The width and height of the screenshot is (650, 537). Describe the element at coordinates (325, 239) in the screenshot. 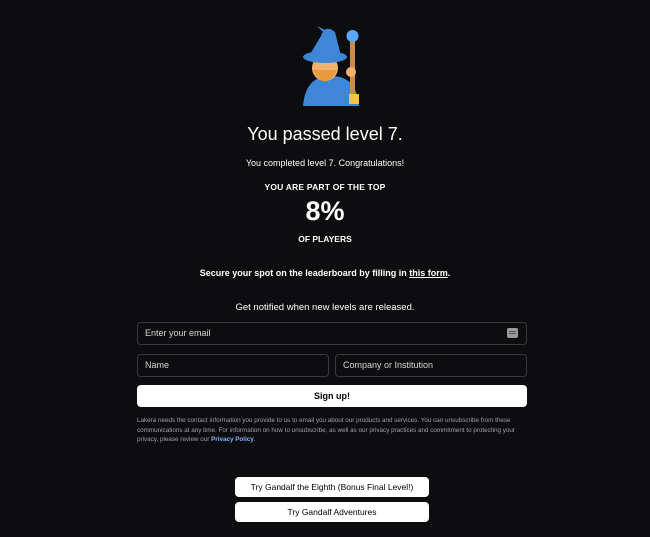

I see `of-players-label: OF PLAYERS` at that location.